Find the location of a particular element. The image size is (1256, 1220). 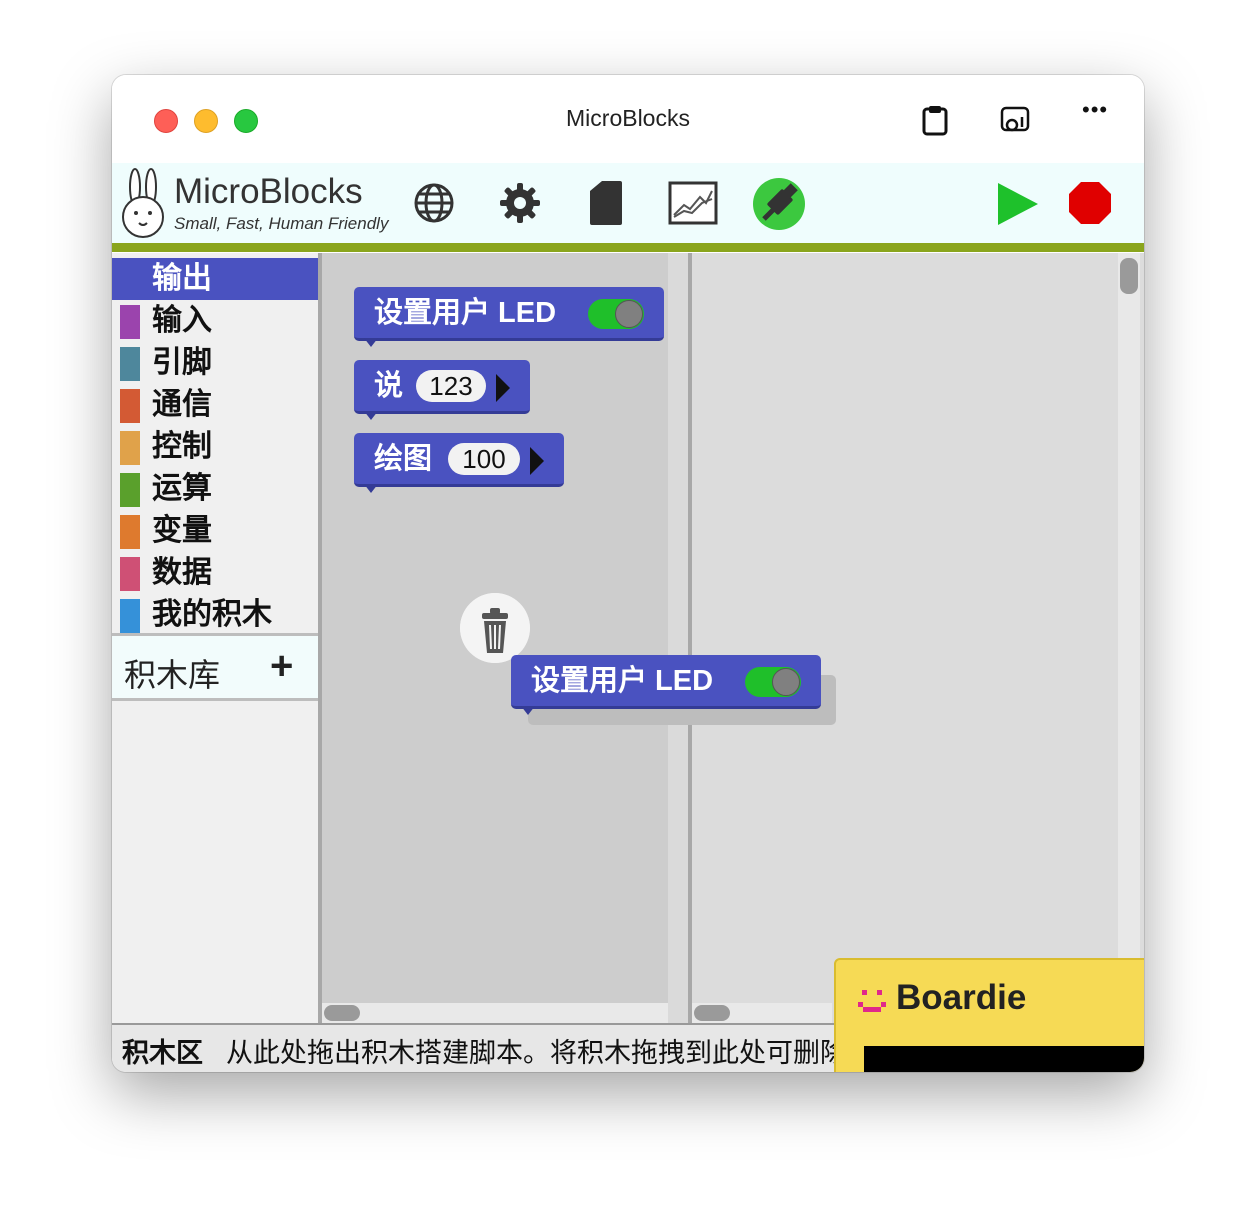

gear-icon is located at coordinates (520, 203).